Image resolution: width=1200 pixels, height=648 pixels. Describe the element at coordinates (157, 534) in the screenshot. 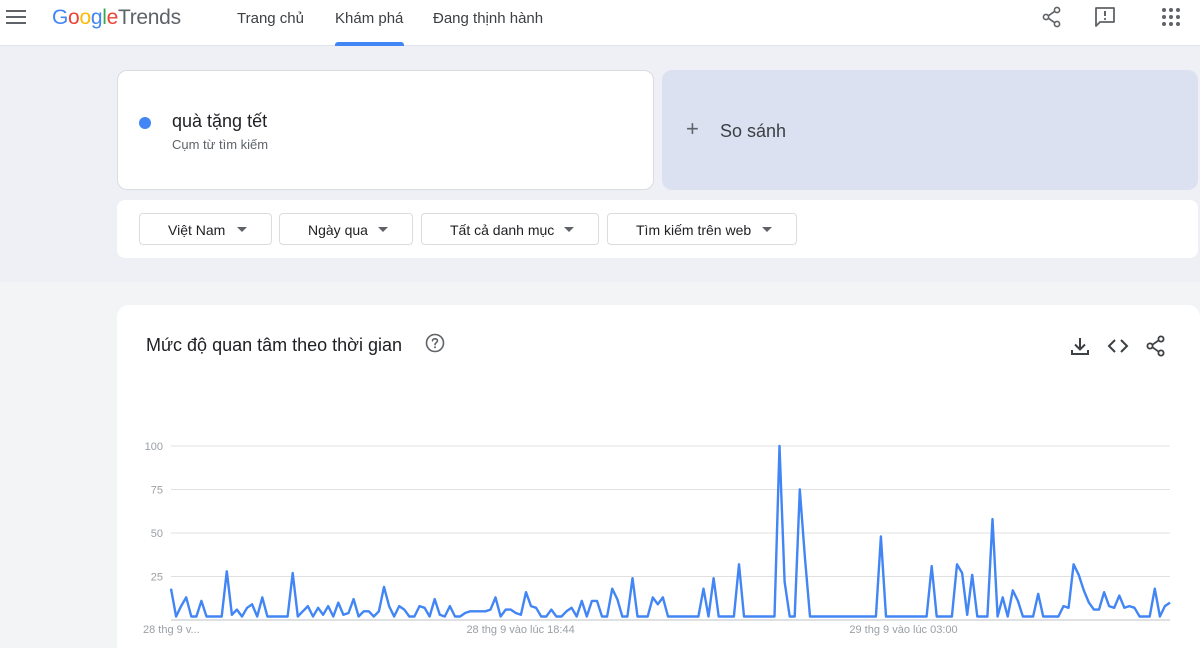

I see `y-tick-label: 50` at that location.